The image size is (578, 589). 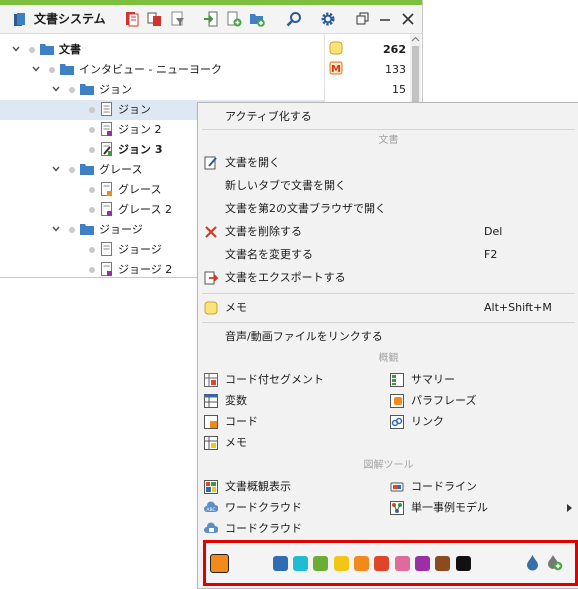 I want to click on close-icon, so click(x=408, y=19).